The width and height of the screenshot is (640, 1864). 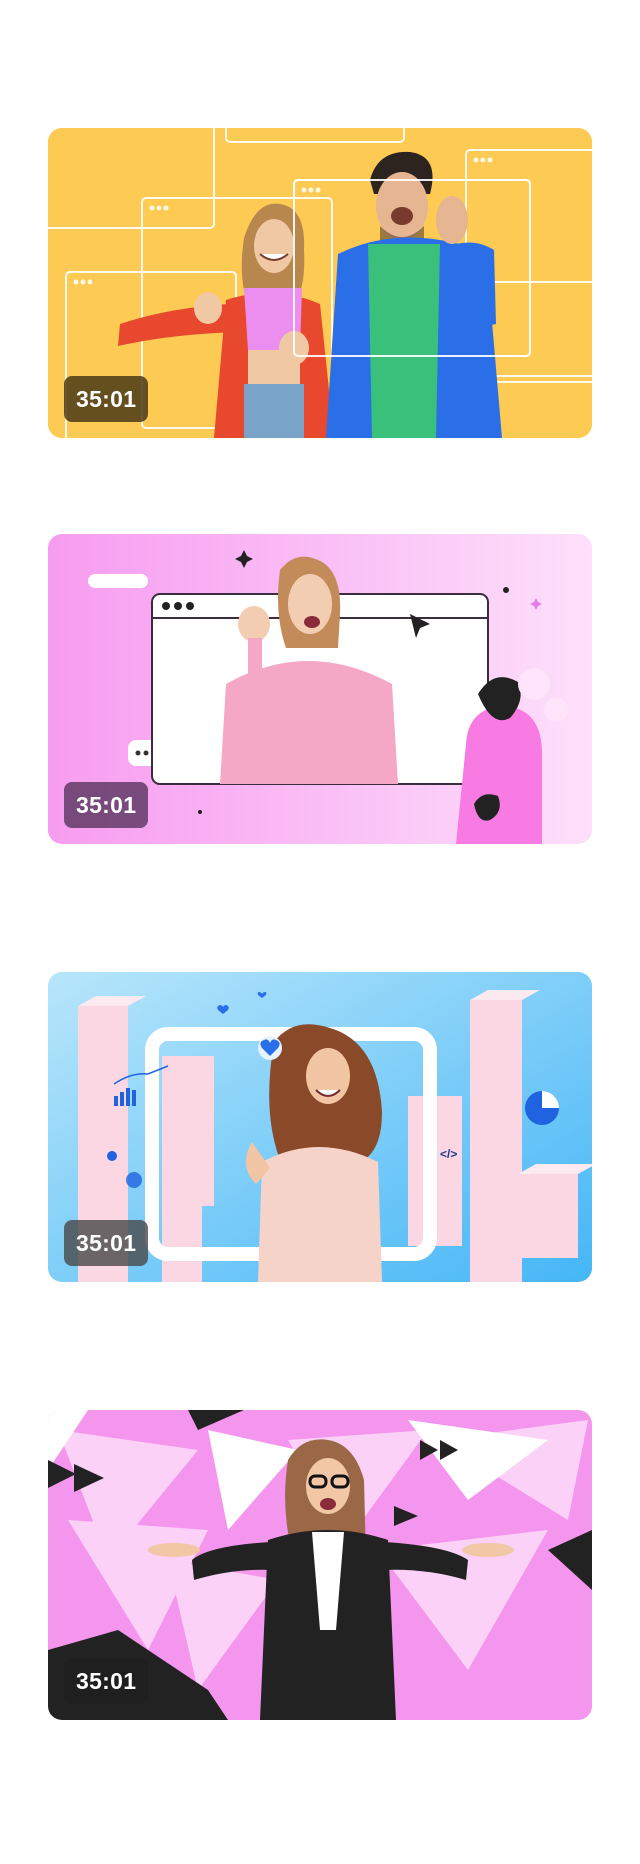 What do you see at coordinates (320, 1127) in the screenshot?
I see `video-card-3: </> 35:01` at bounding box center [320, 1127].